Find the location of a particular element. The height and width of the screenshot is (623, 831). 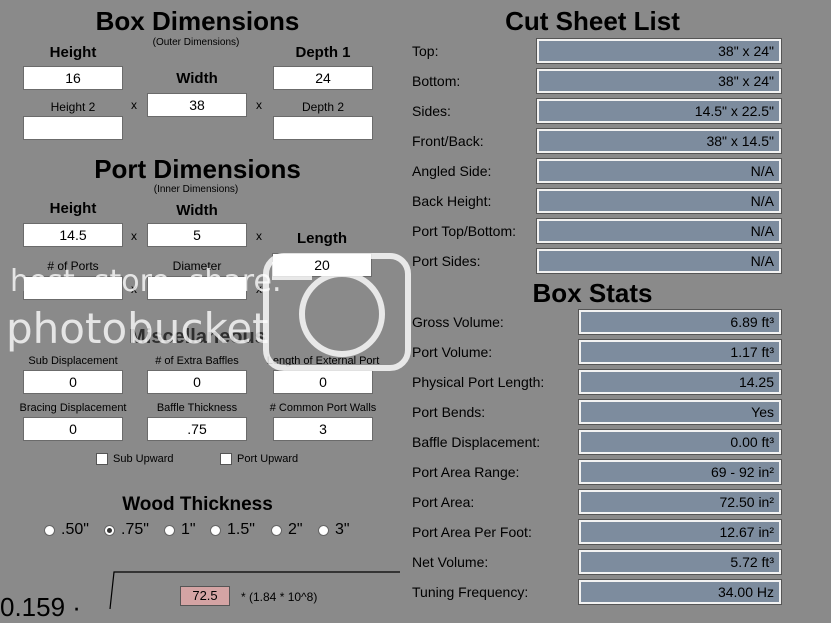

baffle-thickness-input: .75 is located at coordinates (197, 429).